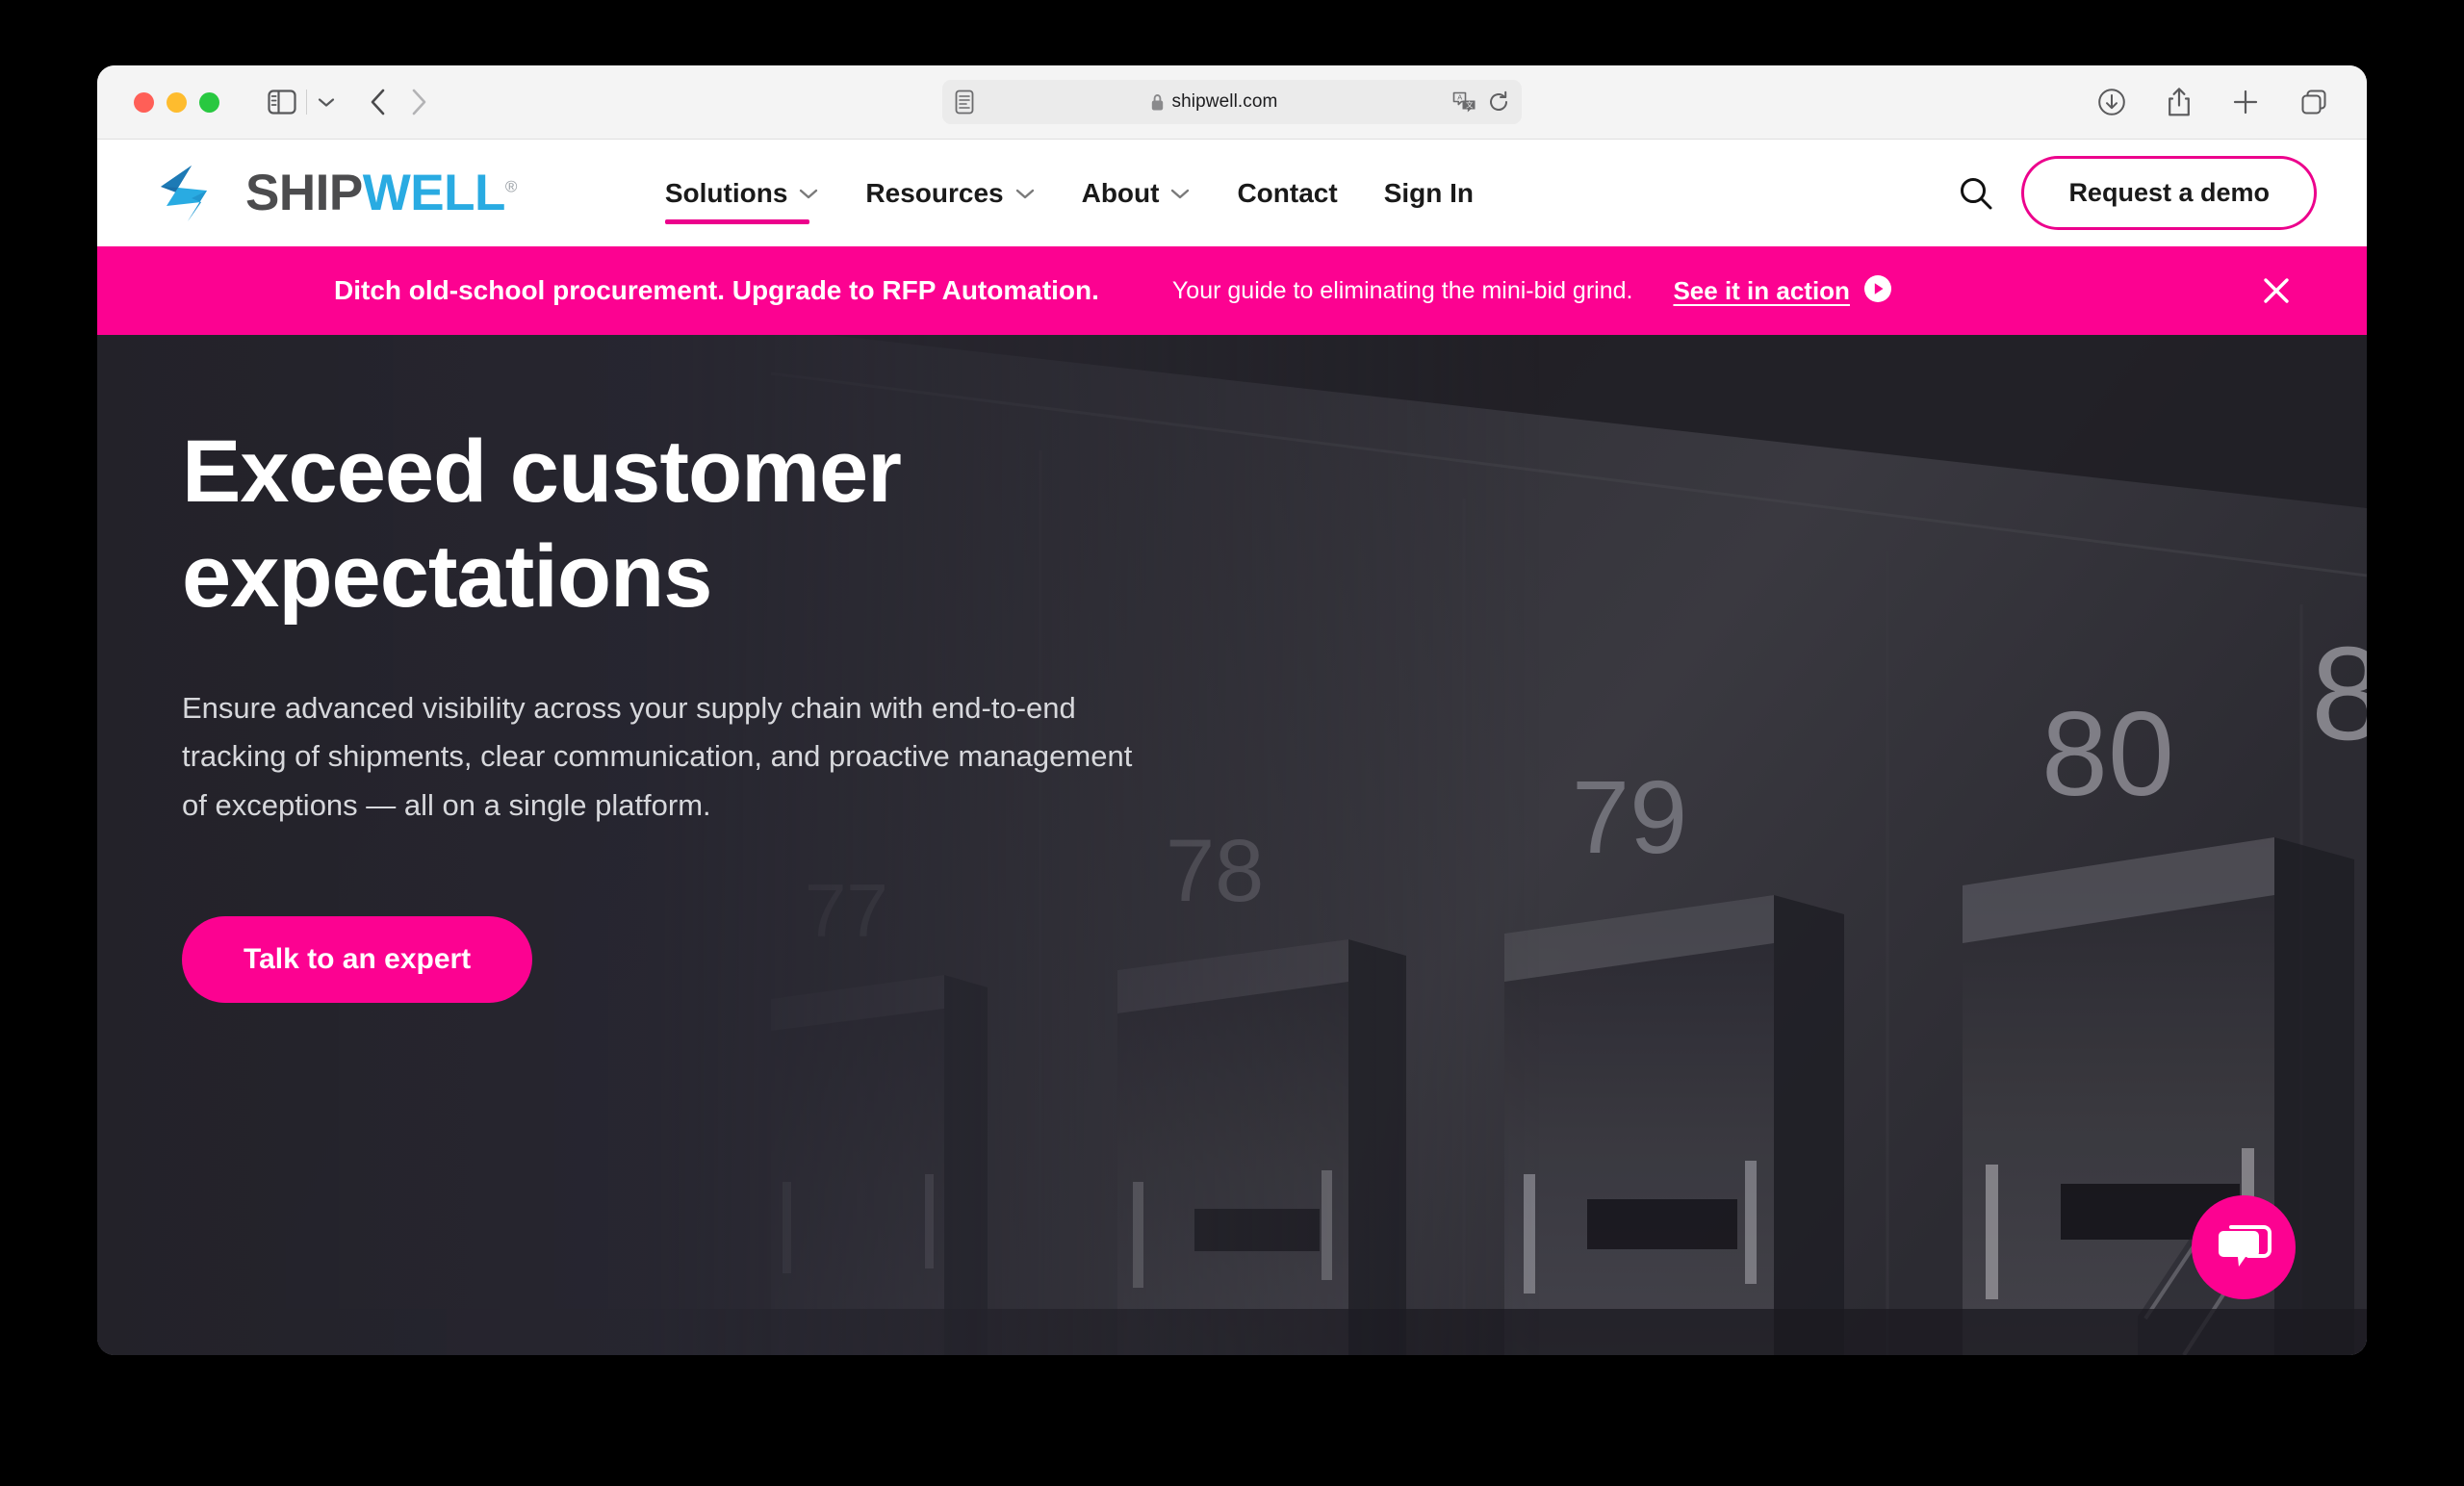 This screenshot has height=1486, width=2464. I want to click on nav-item-resources: Resources, so click(950, 193).